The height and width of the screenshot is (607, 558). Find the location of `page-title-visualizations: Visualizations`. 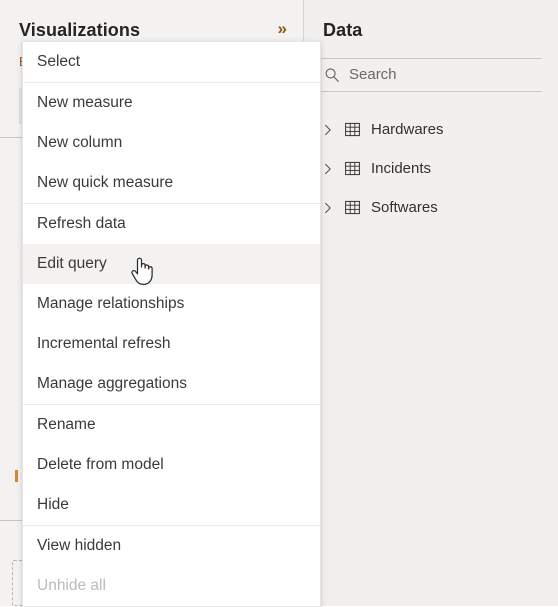

page-title-visualizations: Visualizations is located at coordinates (80, 30).